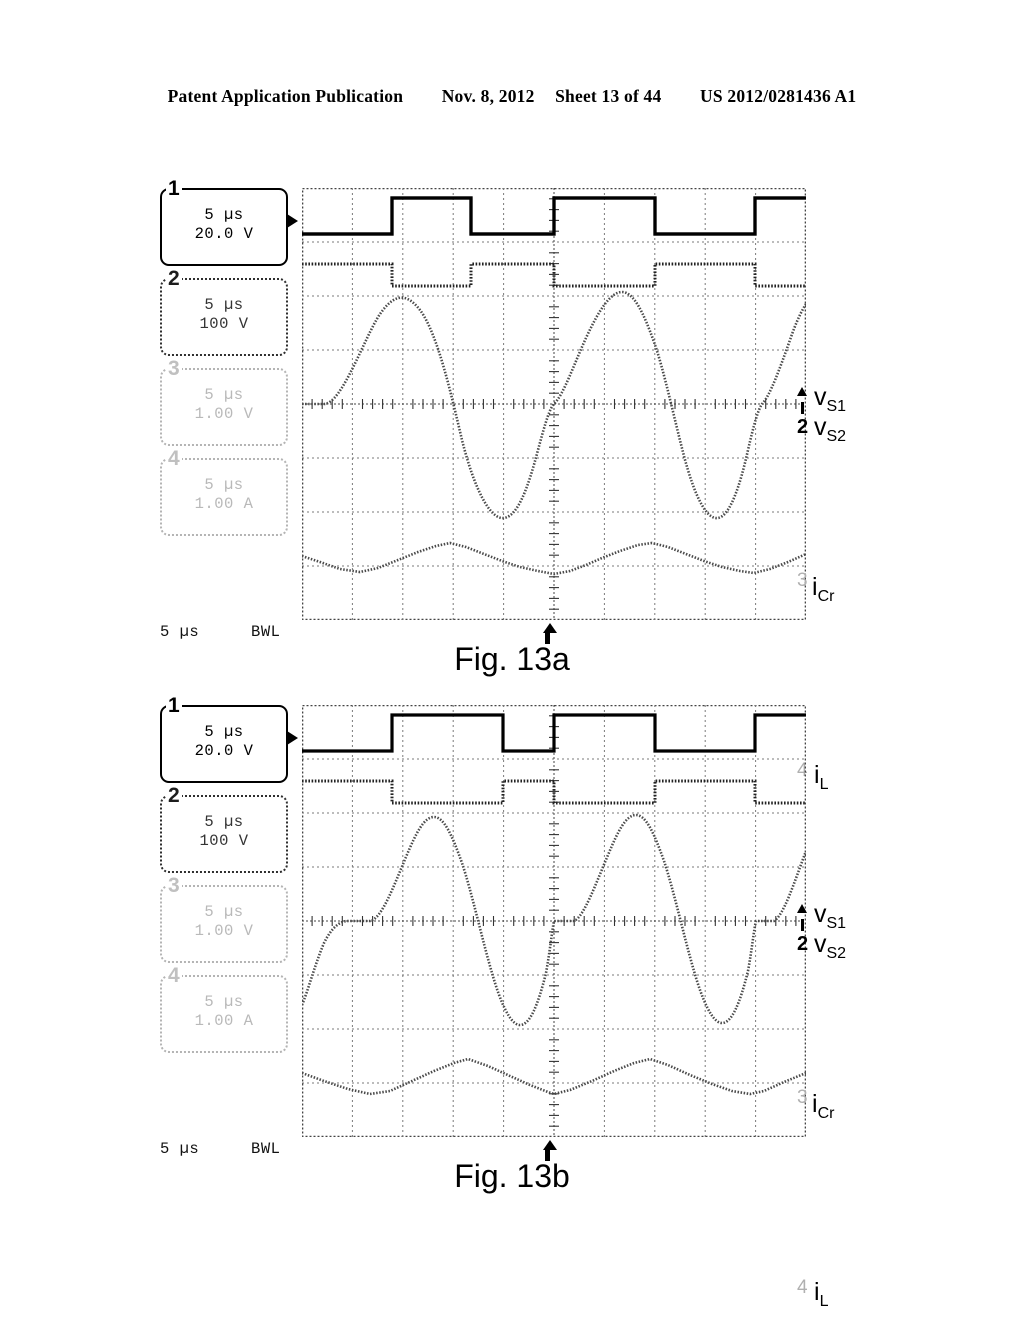 The height and width of the screenshot is (1320, 1024). Describe the element at coordinates (823, 589) in the screenshot. I see `signal-label-icr-a: iCr` at that location.